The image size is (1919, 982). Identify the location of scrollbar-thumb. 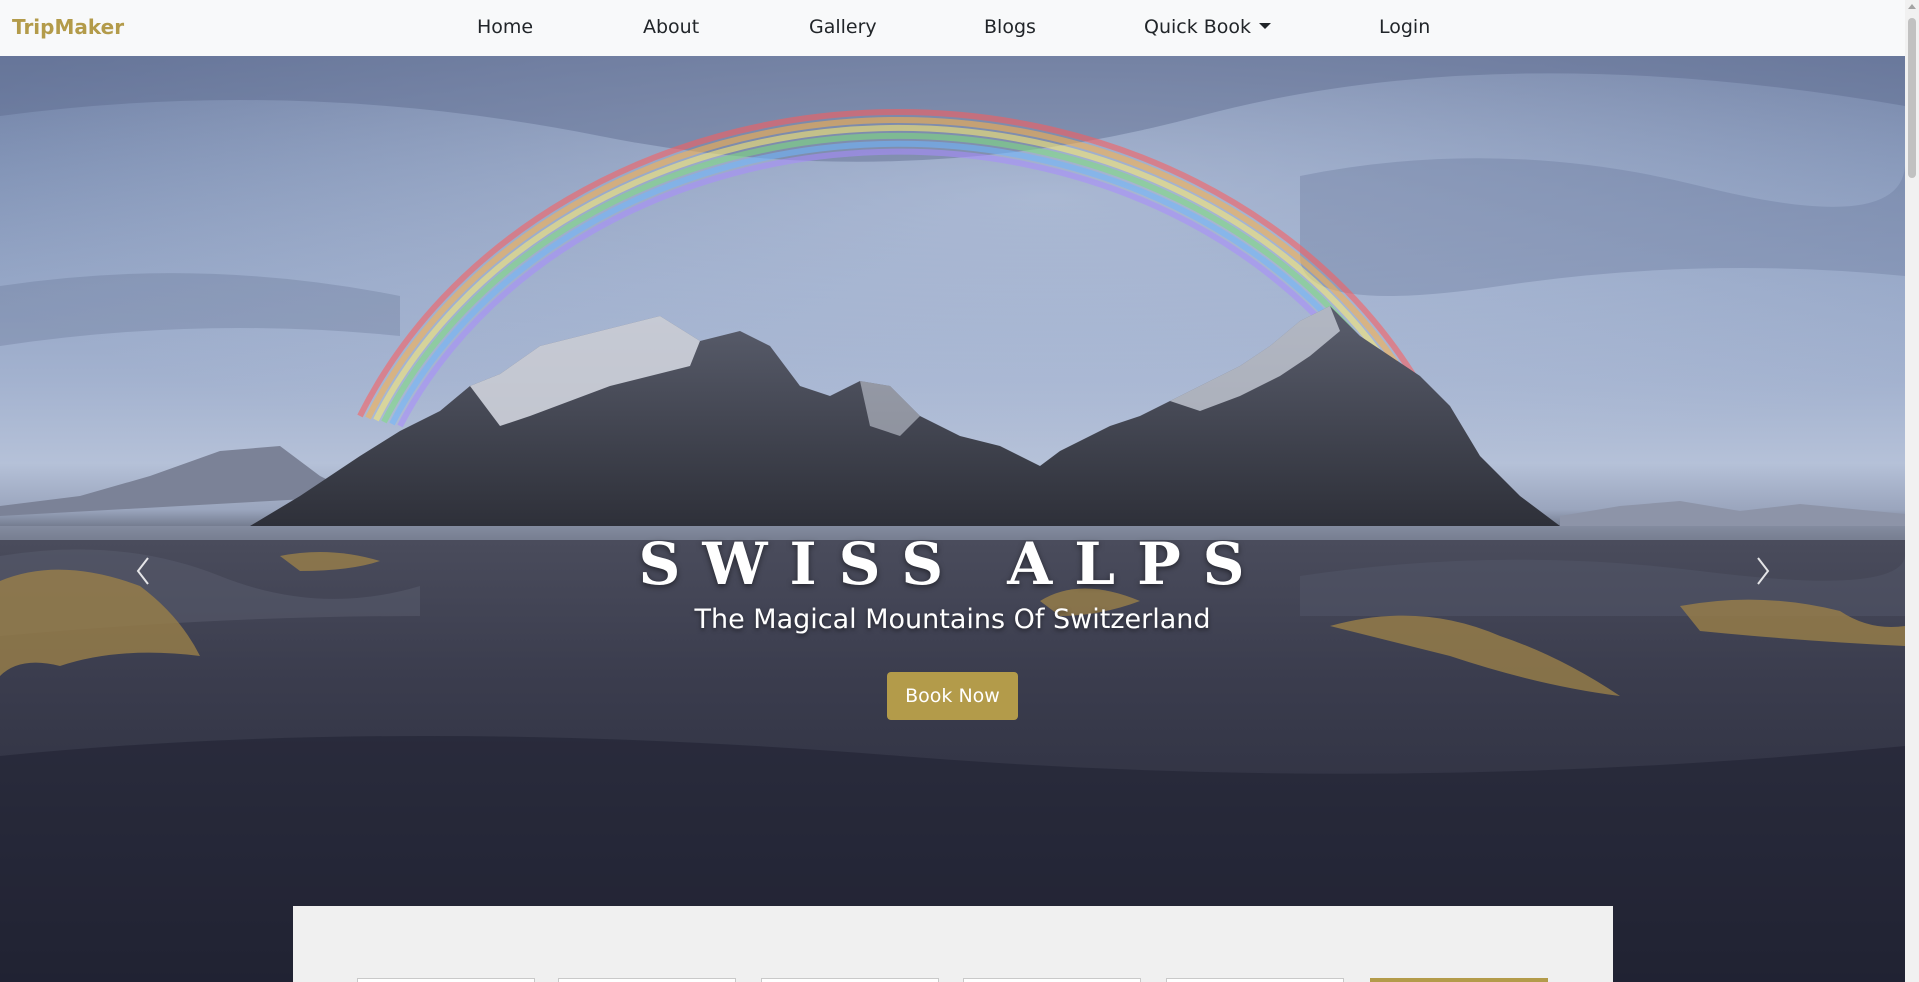
(1912, 98).